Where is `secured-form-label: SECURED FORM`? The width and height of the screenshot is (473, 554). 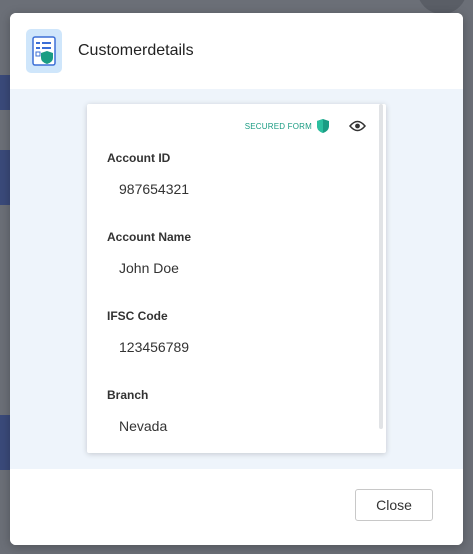 secured-form-label: SECURED FORM is located at coordinates (278, 126).